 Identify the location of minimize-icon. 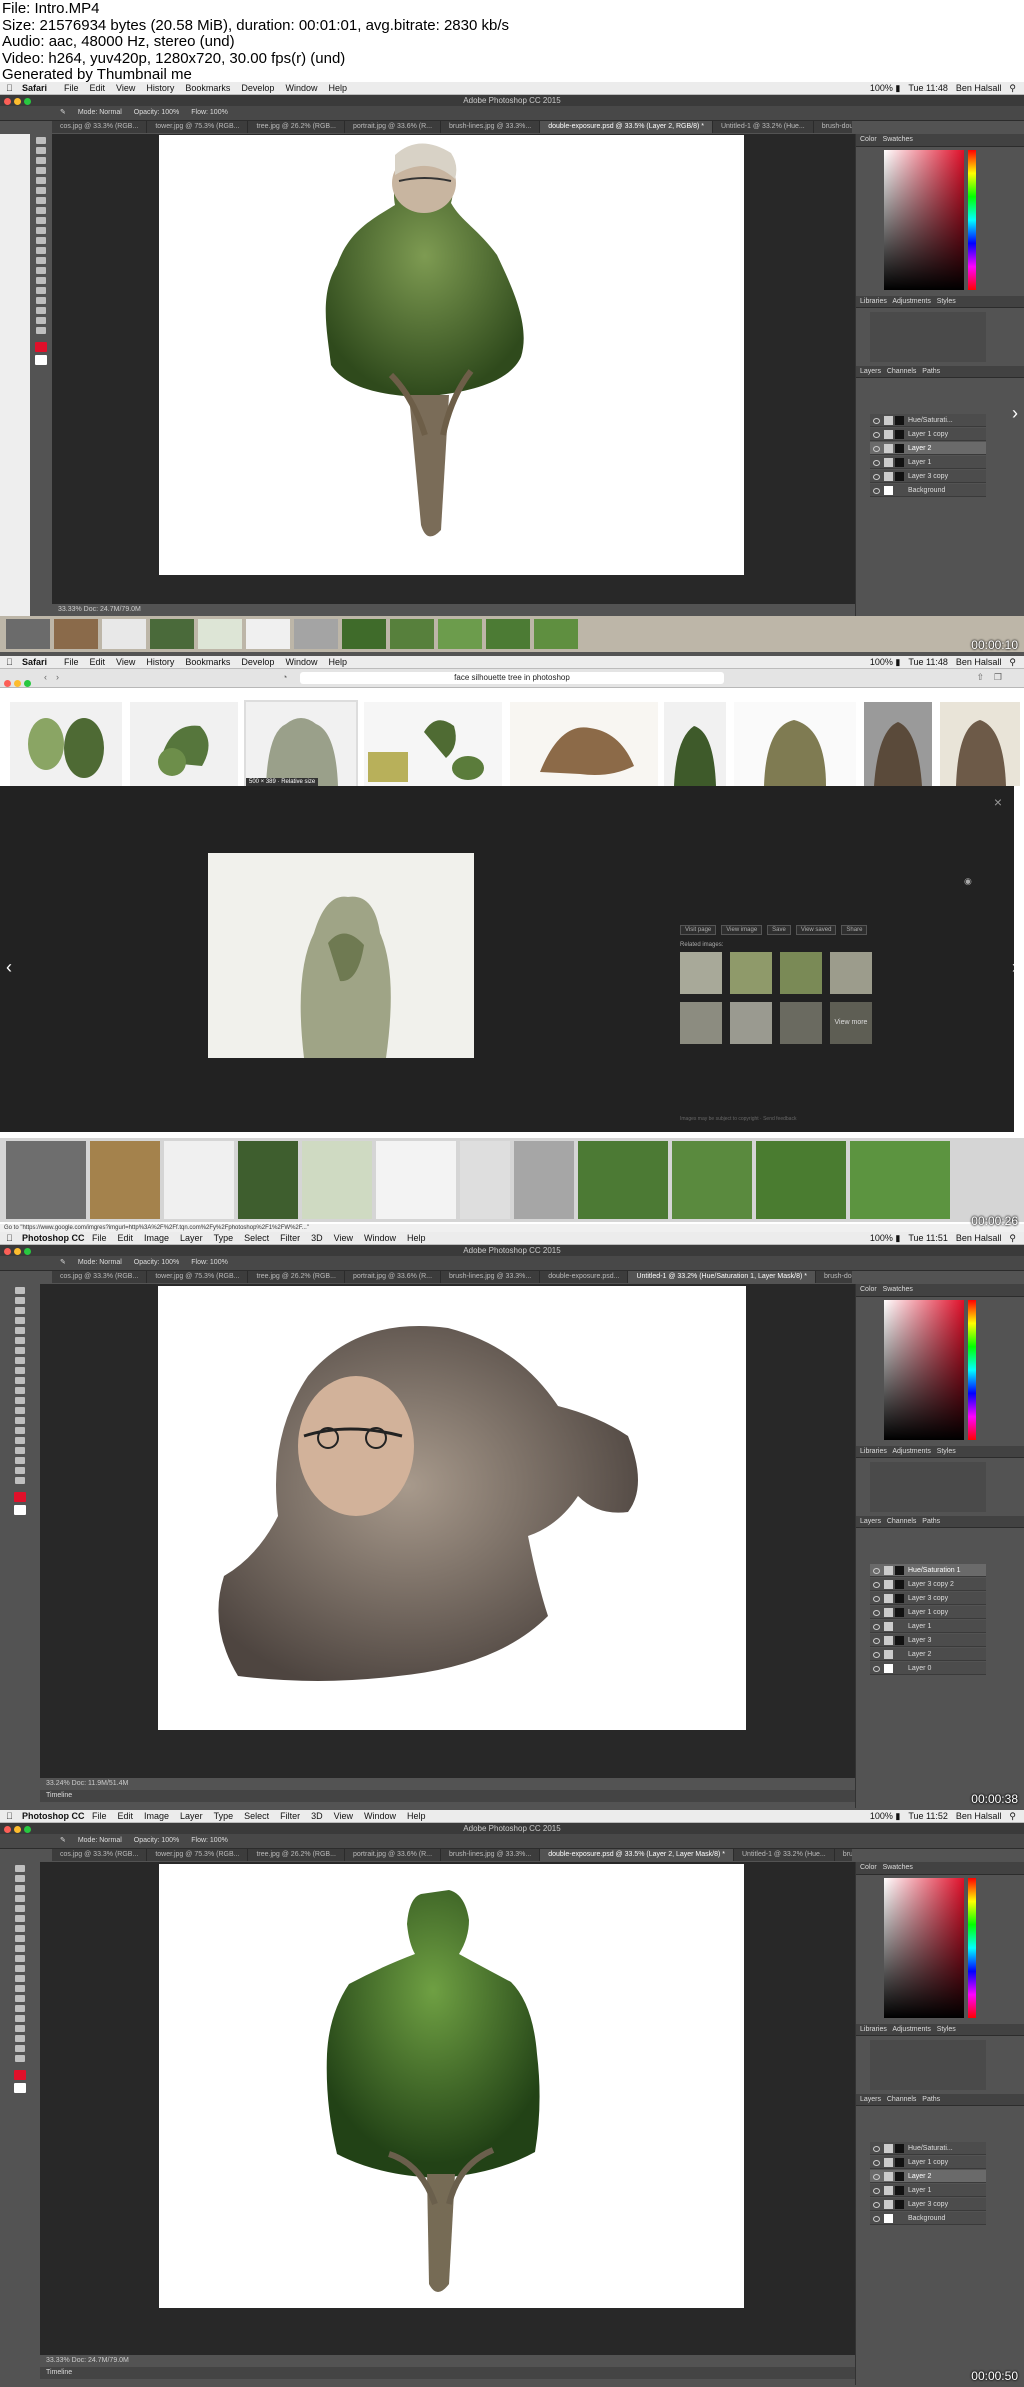
(17, 101).